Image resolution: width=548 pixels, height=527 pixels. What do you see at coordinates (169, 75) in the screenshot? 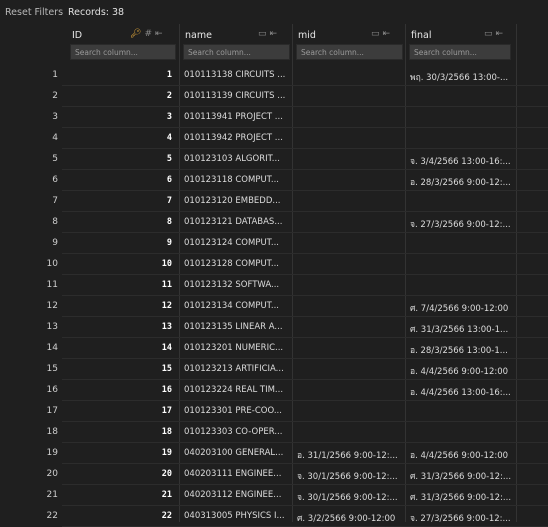
I see `cell-id: 1` at bounding box center [169, 75].